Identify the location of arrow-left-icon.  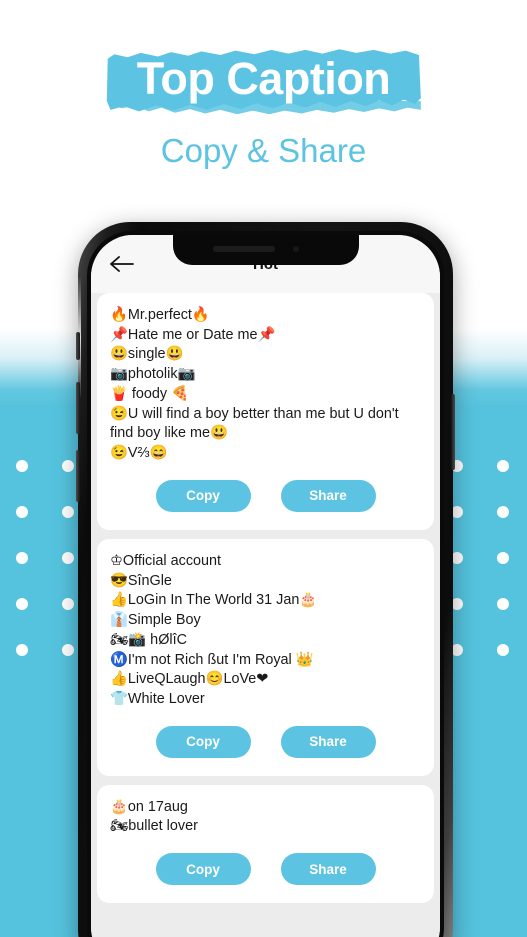
(122, 264).